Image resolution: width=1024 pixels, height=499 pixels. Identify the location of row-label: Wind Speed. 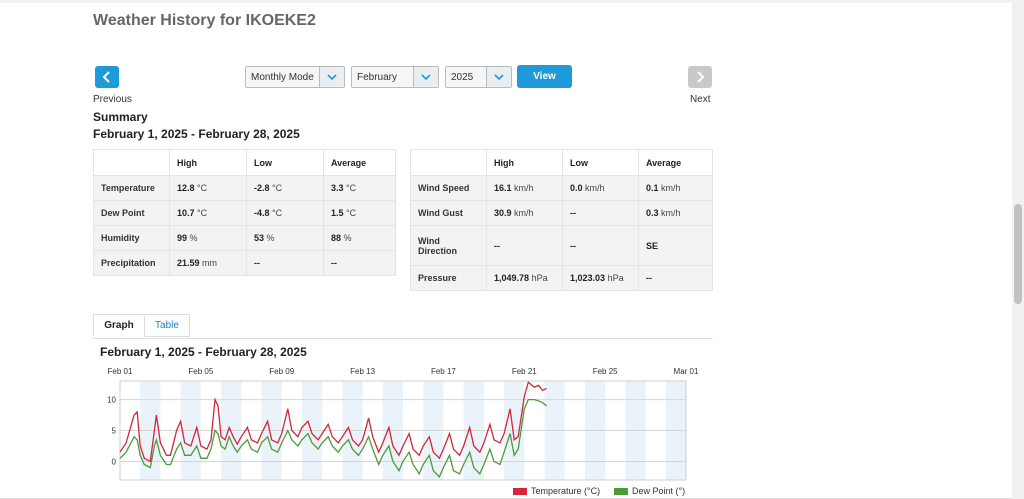
(448, 188).